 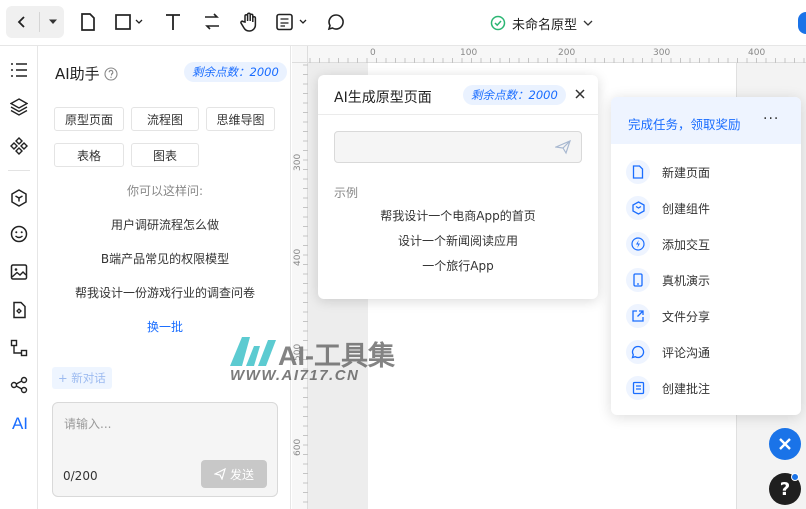 I want to click on hand-tool-button, so click(x=249, y=22).